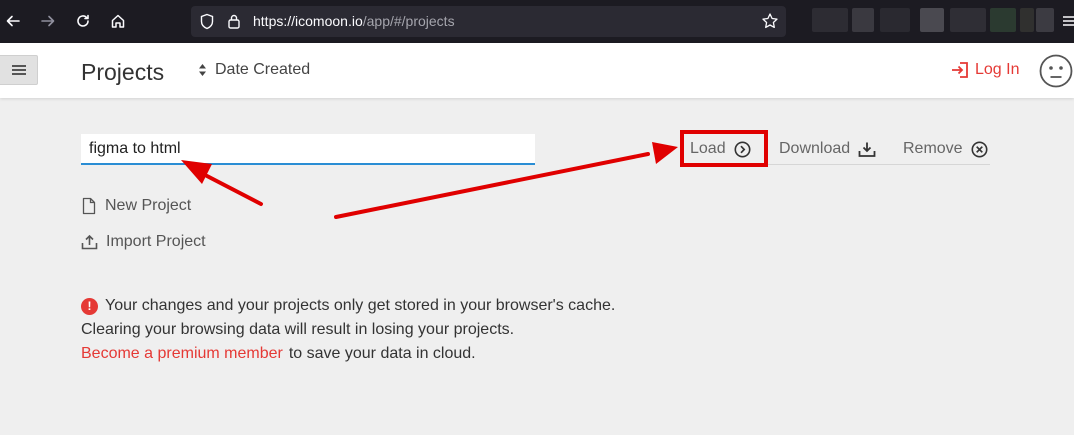 The image size is (1074, 435). I want to click on load-highlight-box, so click(724, 148).